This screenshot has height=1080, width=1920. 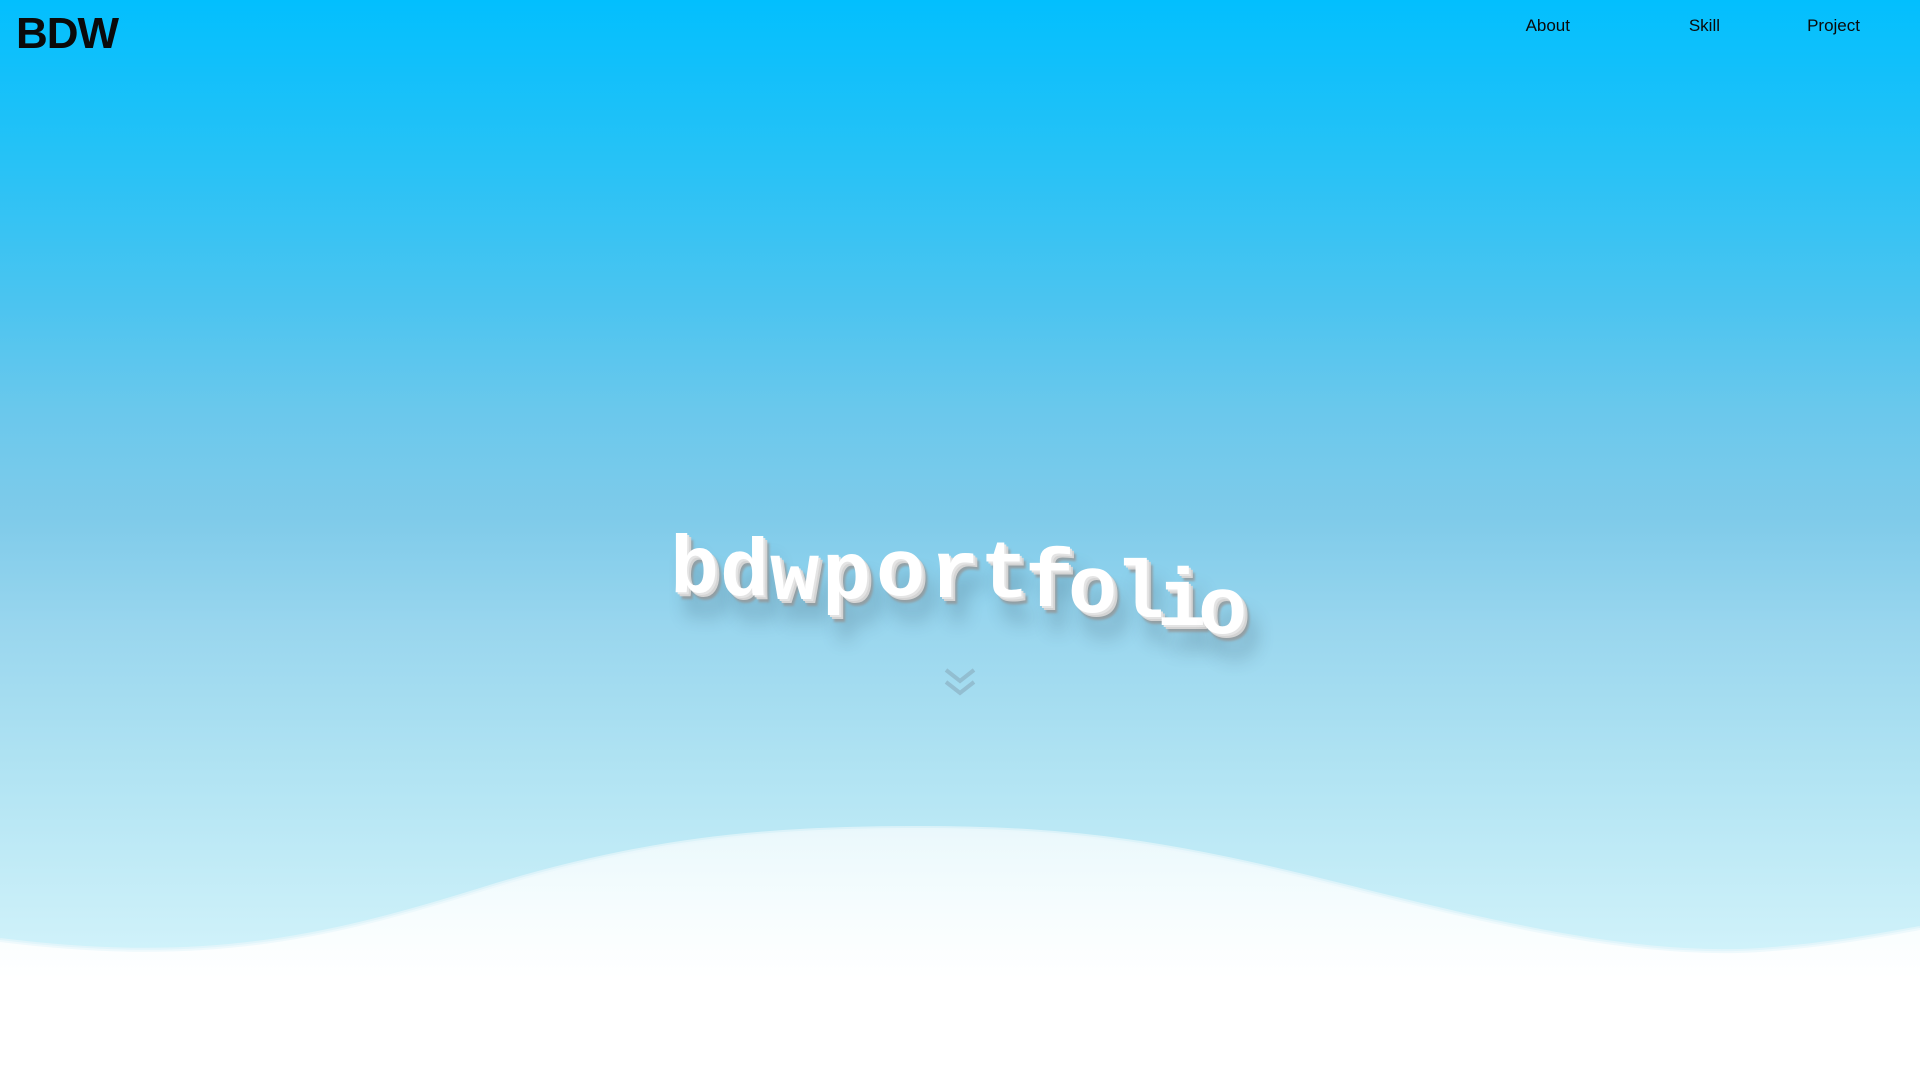 I want to click on hero-title-letter: w, so click(x=795, y=577).